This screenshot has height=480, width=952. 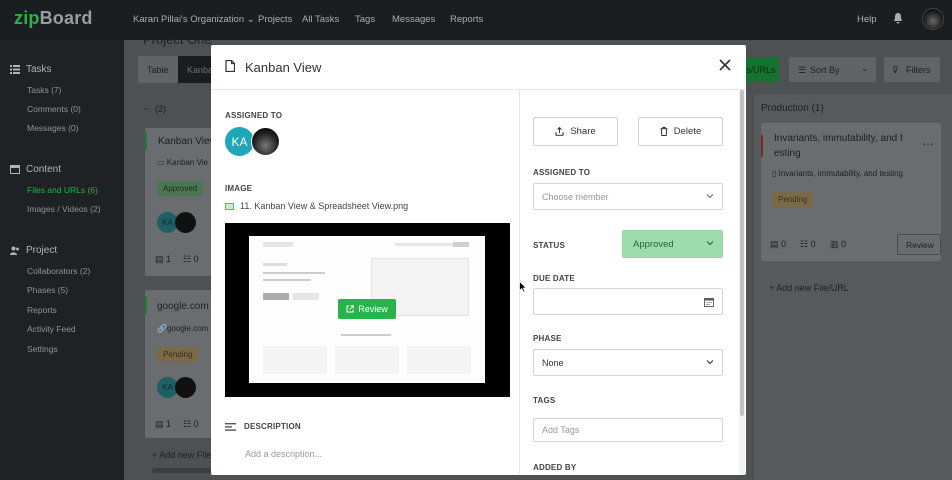 What do you see at coordinates (51, 329) in the screenshot?
I see `sidebar-item-activity-feed: Activity Feed` at bounding box center [51, 329].